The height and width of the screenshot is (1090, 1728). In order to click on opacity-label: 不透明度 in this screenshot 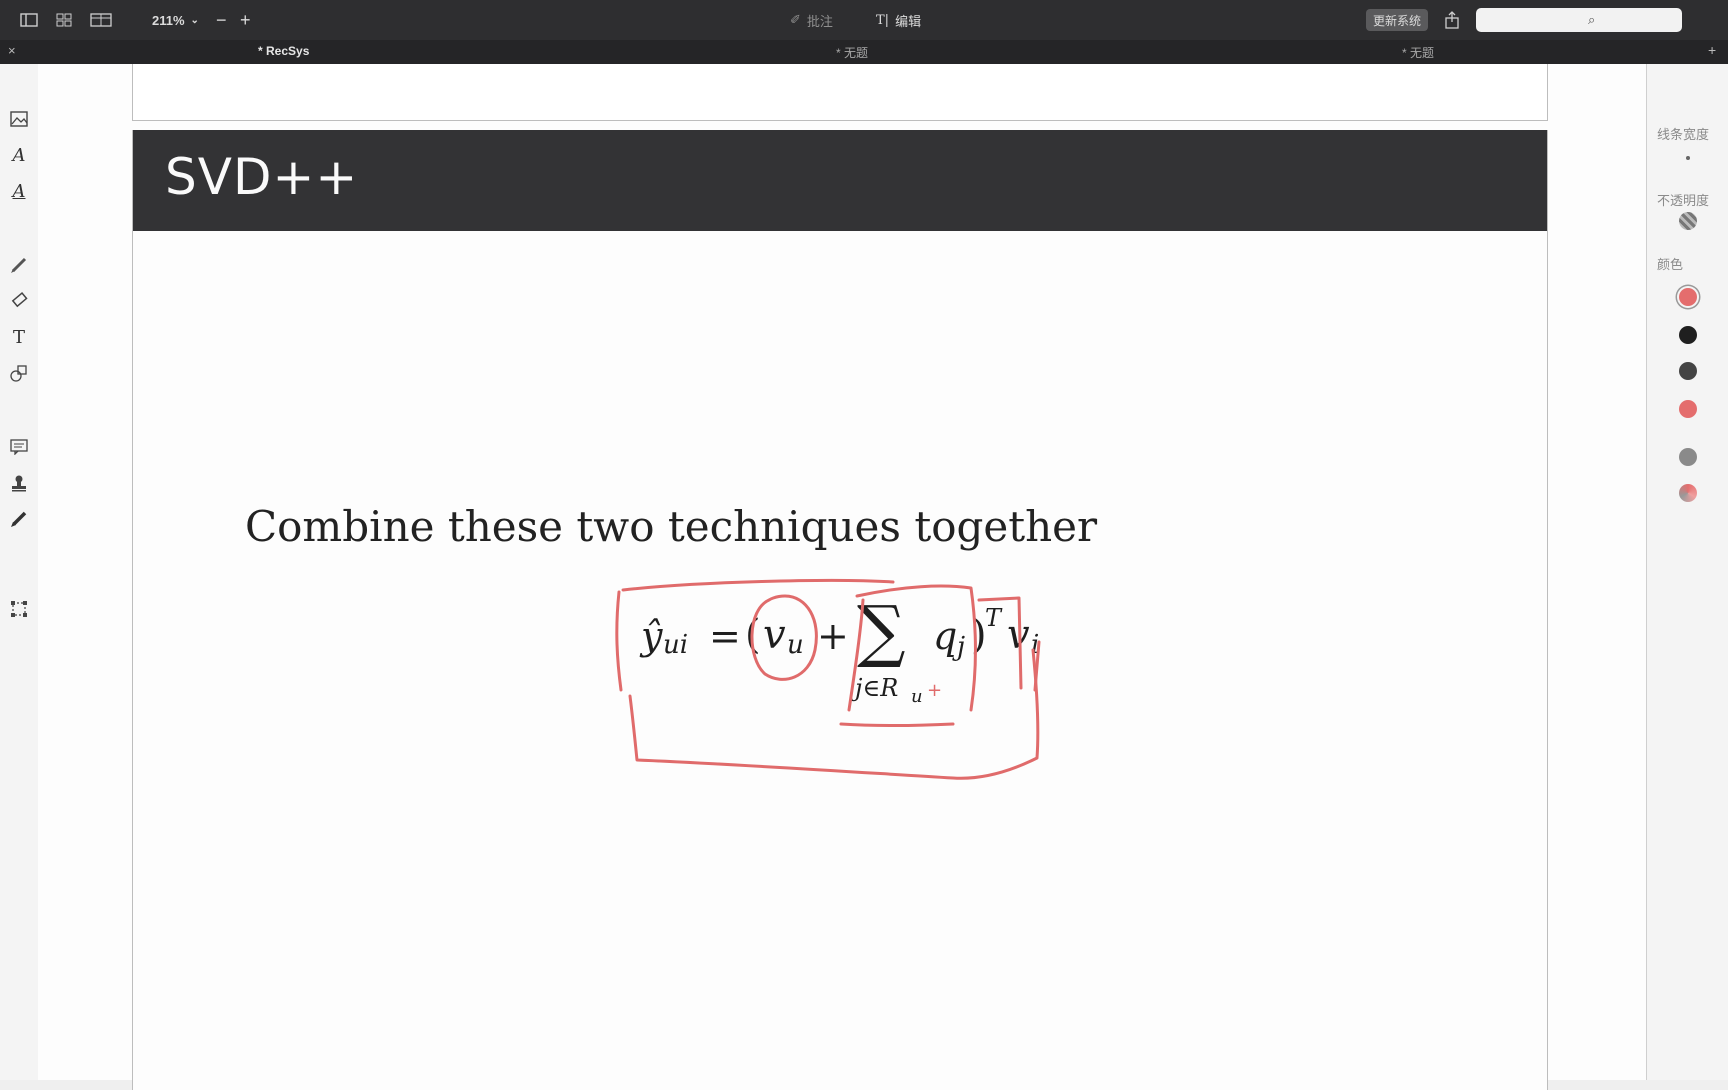, I will do `click(1683, 200)`.